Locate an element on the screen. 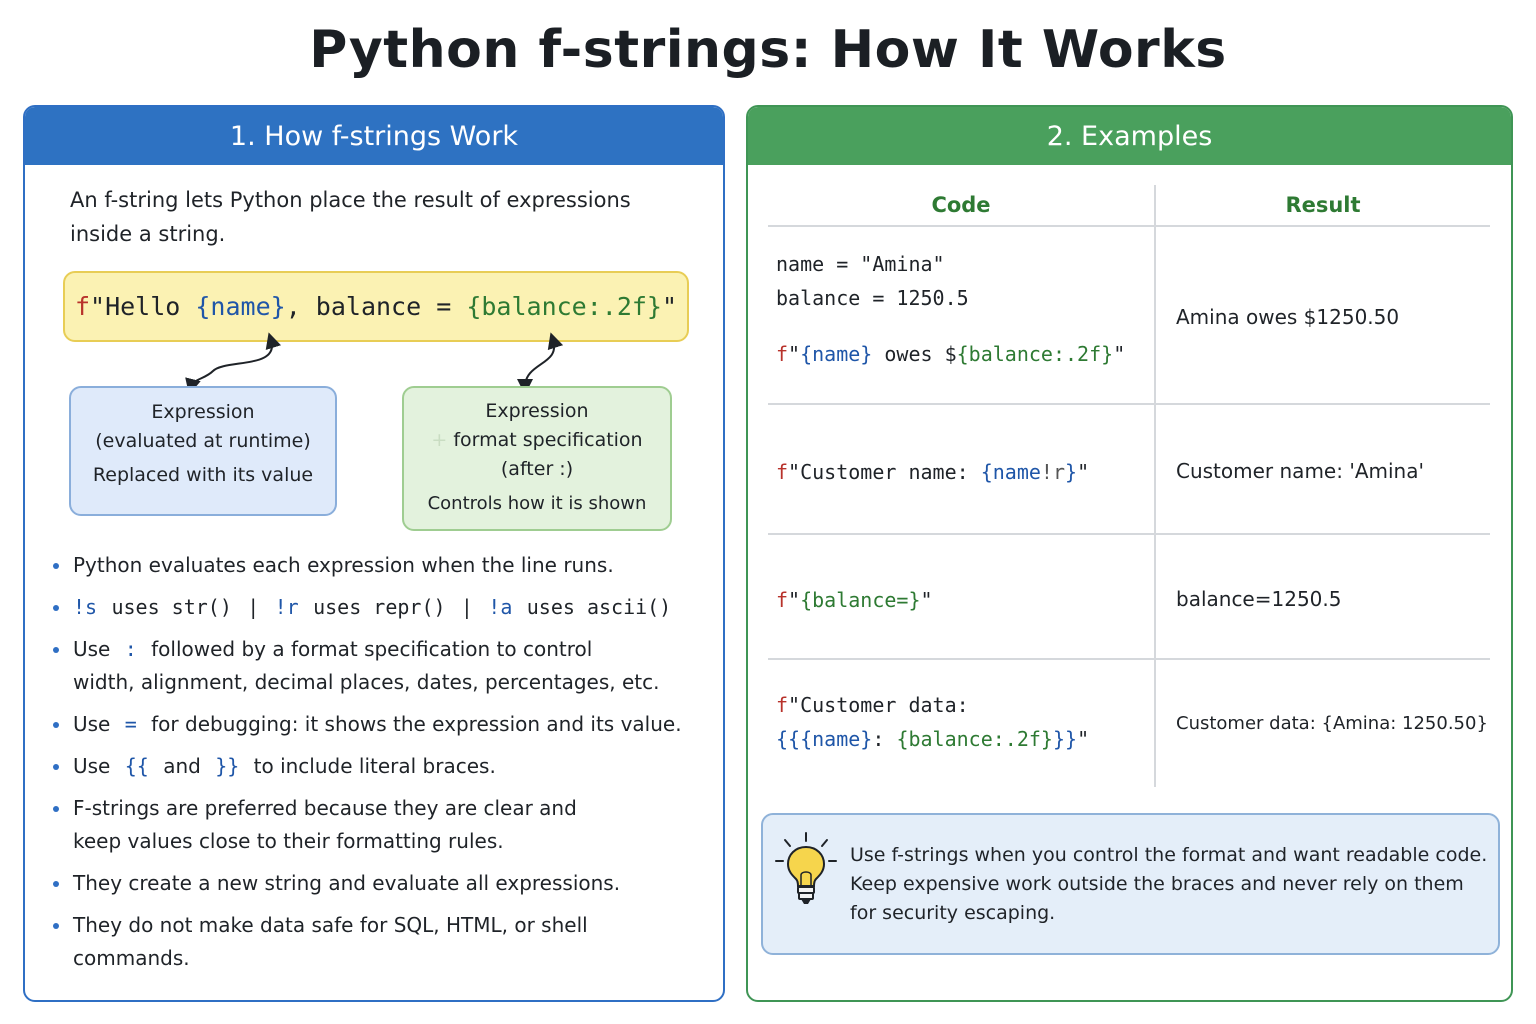 The width and height of the screenshot is (1536, 1024). code-text: "Customer data: is located at coordinates (878, 705).